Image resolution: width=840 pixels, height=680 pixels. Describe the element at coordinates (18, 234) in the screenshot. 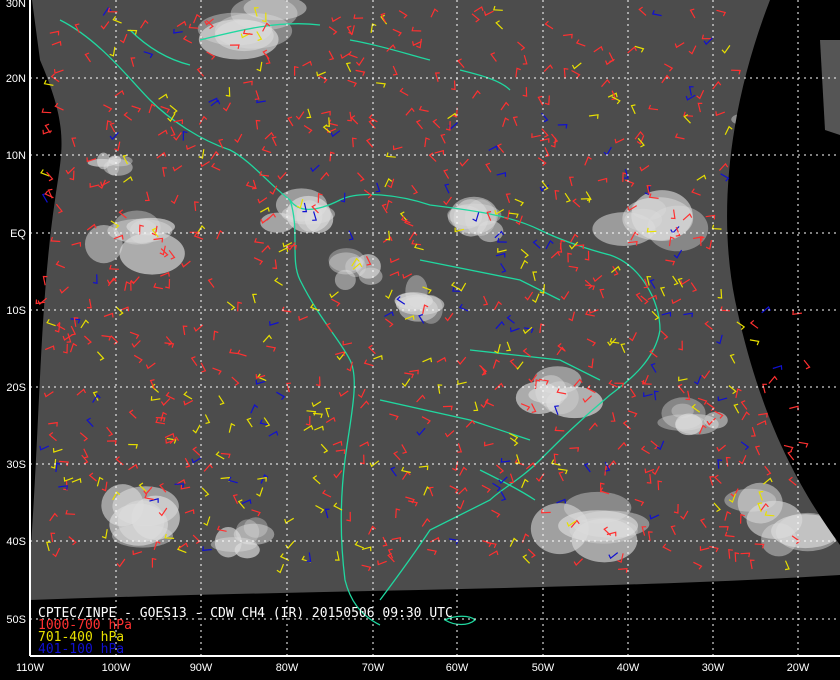

I see `lat-label: EQ` at that location.